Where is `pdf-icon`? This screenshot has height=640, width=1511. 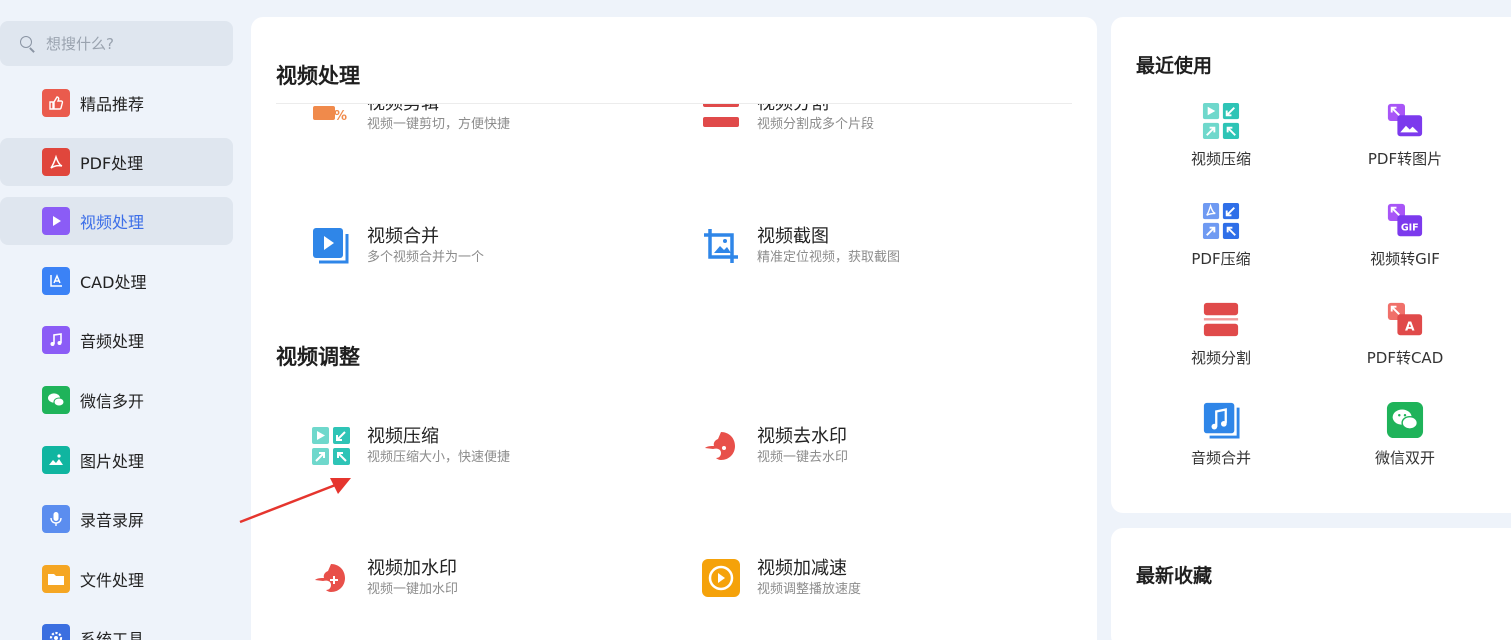 pdf-icon is located at coordinates (56, 162).